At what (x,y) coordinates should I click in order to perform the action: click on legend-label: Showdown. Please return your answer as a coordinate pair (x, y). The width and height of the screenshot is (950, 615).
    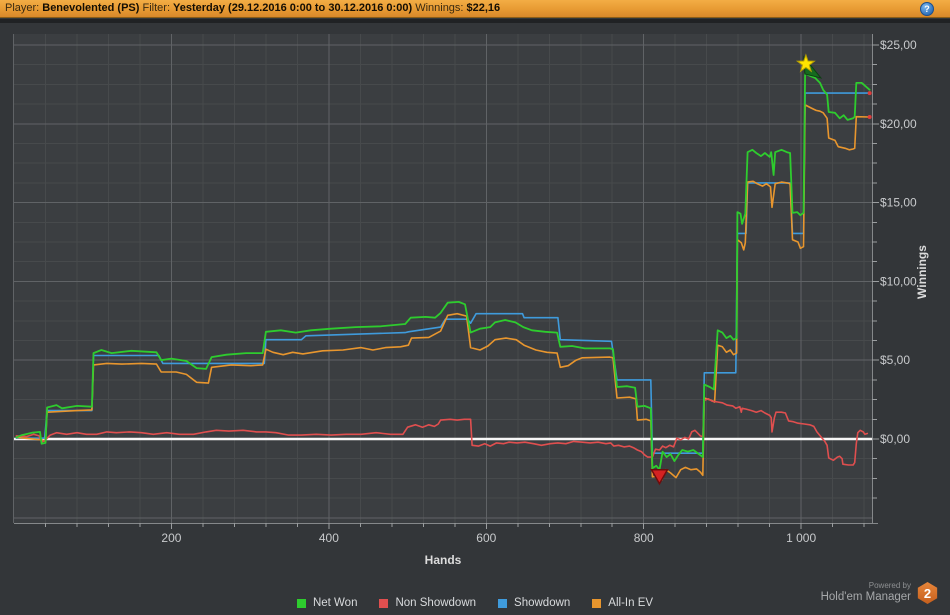
    Looking at the image, I should click on (542, 603).